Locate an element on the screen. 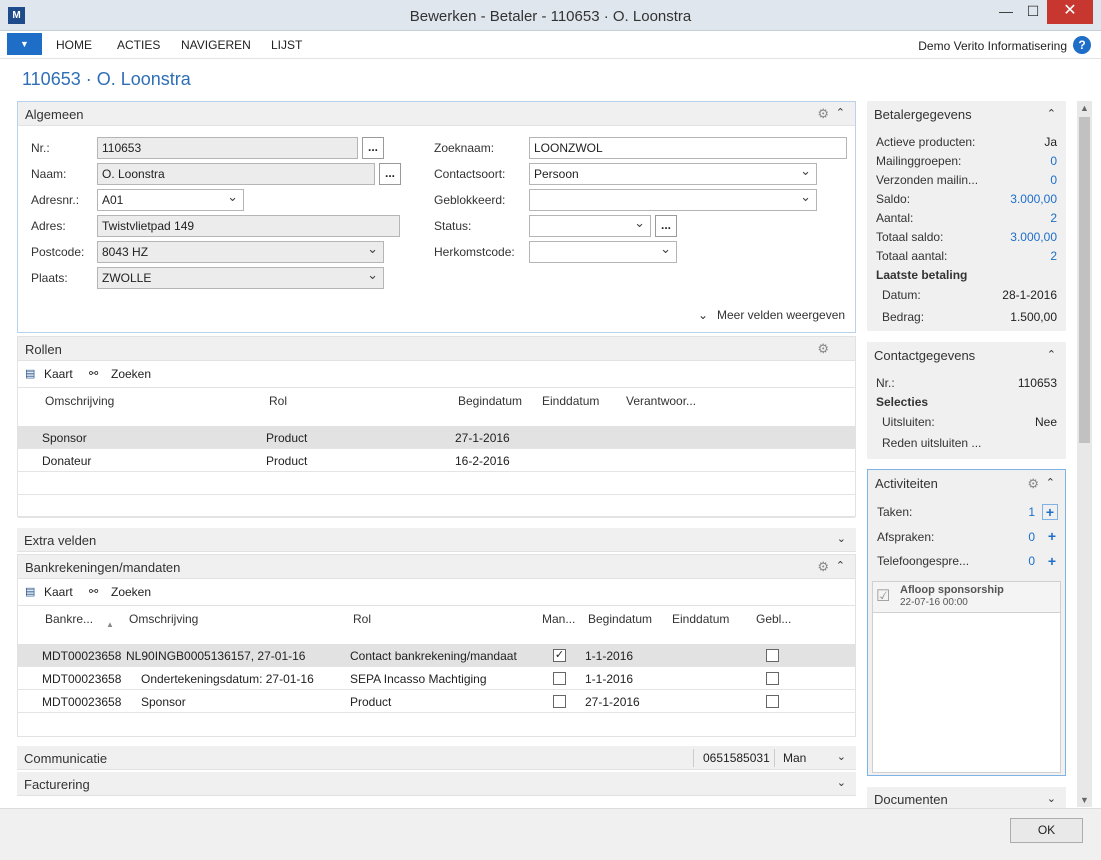 The image size is (1101, 860). add-taak-icon: + is located at coordinates (1050, 512).